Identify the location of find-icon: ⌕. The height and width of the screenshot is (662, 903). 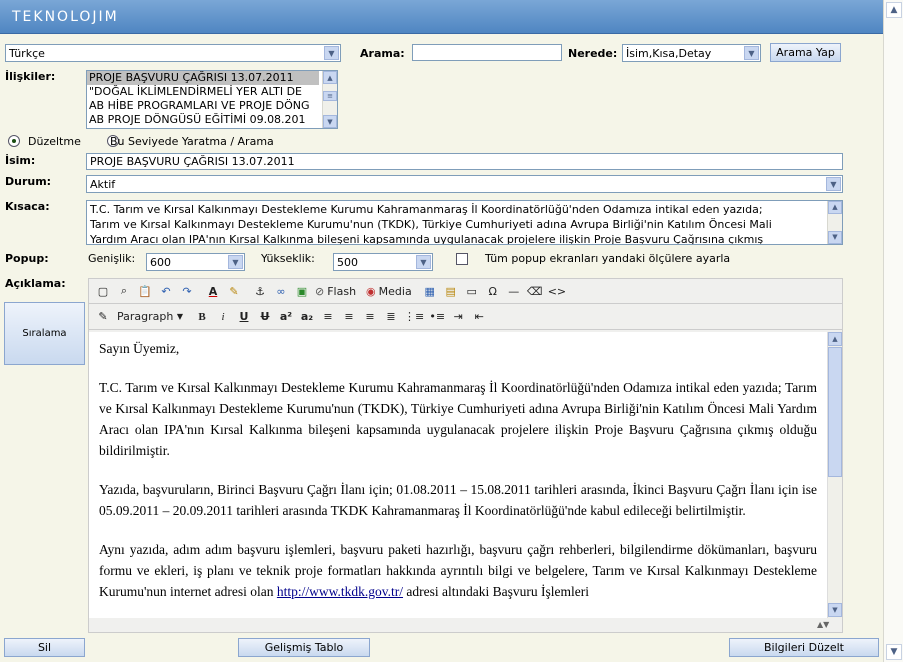
(124, 291).